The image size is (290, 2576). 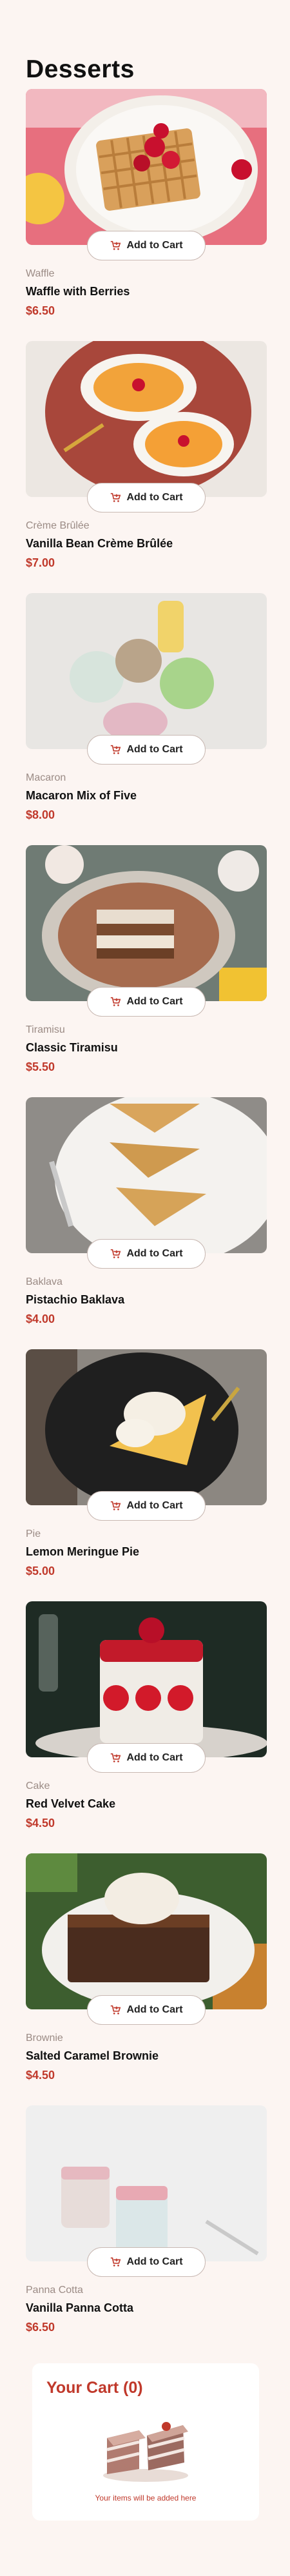 What do you see at coordinates (75, 1299) in the screenshot?
I see `product-name: Pistachio Baklava` at bounding box center [75, 1299].